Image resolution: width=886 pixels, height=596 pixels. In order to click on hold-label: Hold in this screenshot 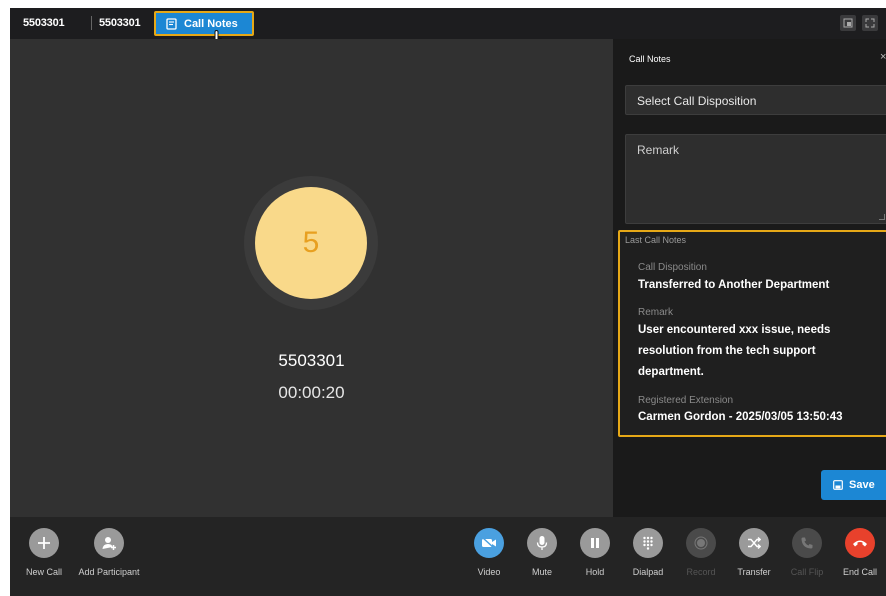, I will do `click(595, 572)`.